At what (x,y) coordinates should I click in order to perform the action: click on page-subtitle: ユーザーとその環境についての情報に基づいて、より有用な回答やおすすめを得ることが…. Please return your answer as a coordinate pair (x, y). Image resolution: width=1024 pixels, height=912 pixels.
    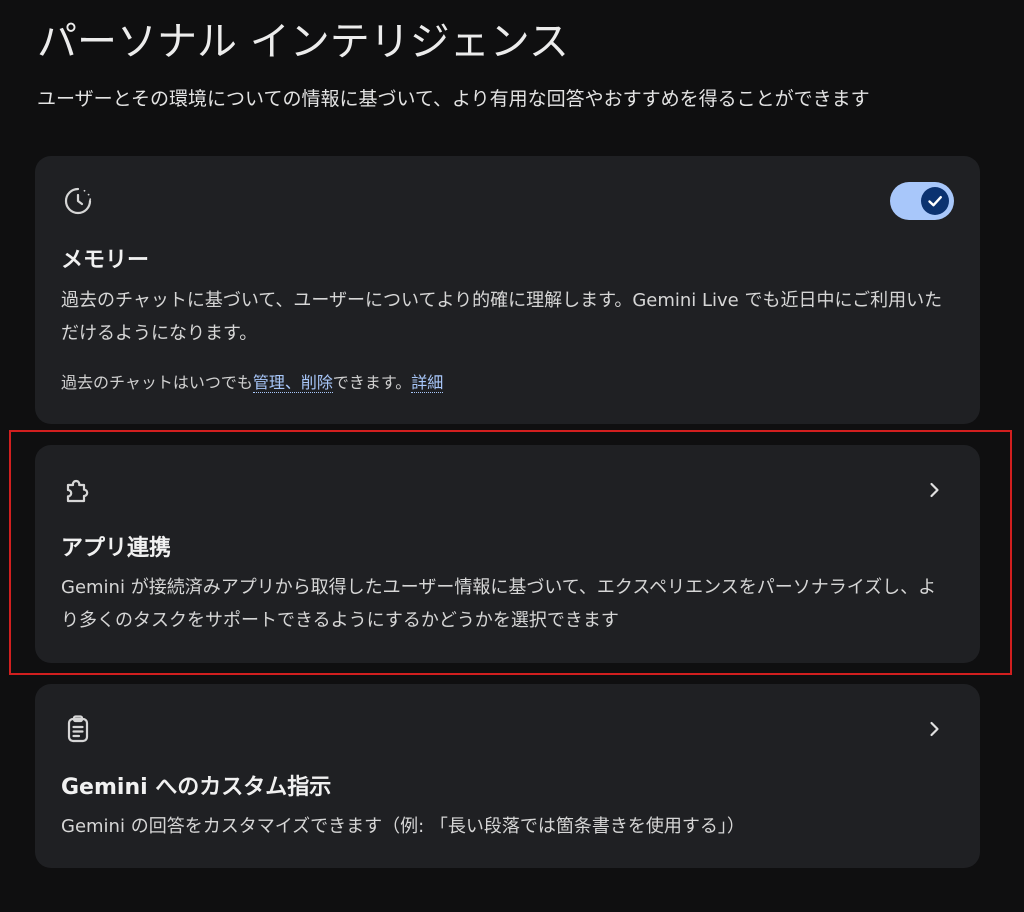
    Looking at the image, I should click on (453, 99).